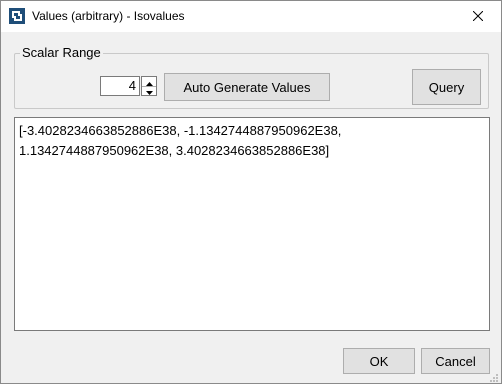 Image resolution: width=502 pixels, height=384 pixels. I want to click on app-icon, so click(17, 16).